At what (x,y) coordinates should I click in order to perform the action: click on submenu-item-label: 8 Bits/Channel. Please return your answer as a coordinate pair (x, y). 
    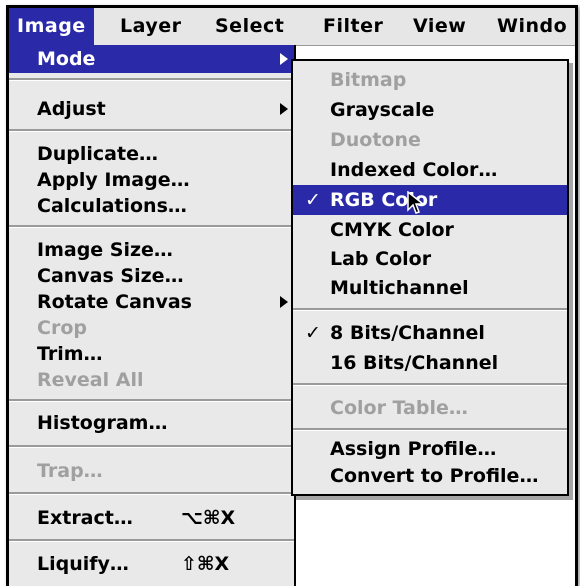
    Looking at the image, I should click on (407, 333).